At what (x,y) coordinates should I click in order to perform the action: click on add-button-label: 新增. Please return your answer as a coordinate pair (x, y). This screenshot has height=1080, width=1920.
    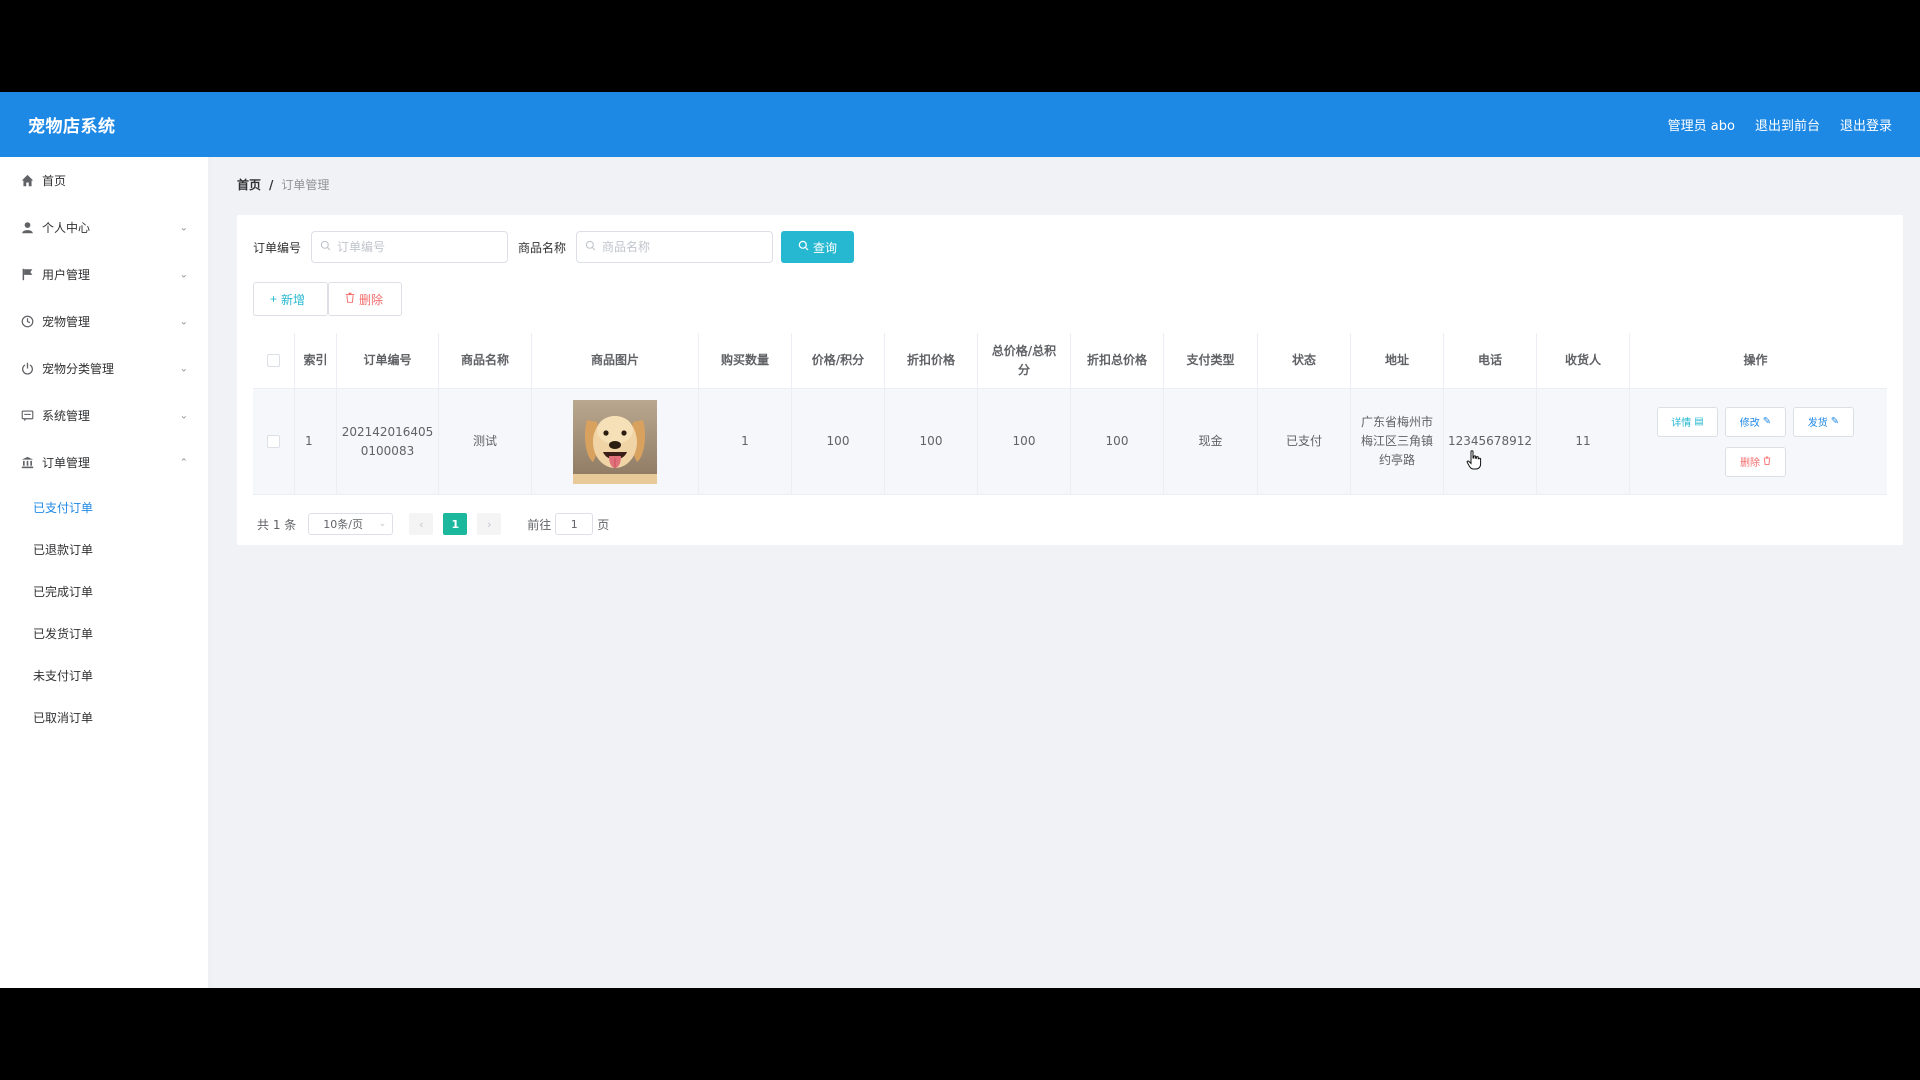
    Looking at the image, I should click on (293, 299).